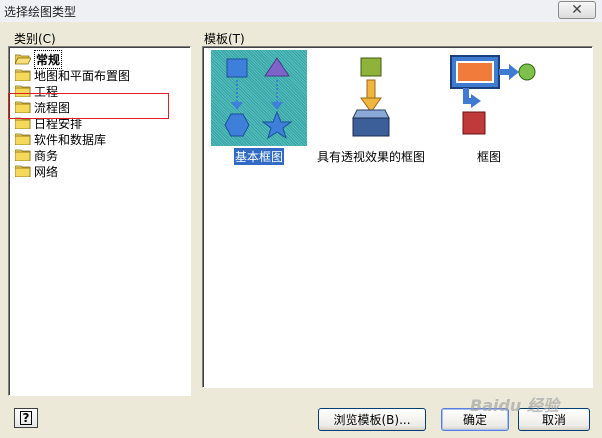 This screenshot has width=602, height=438. I want to click on help-button: ?, so click(26, 418).